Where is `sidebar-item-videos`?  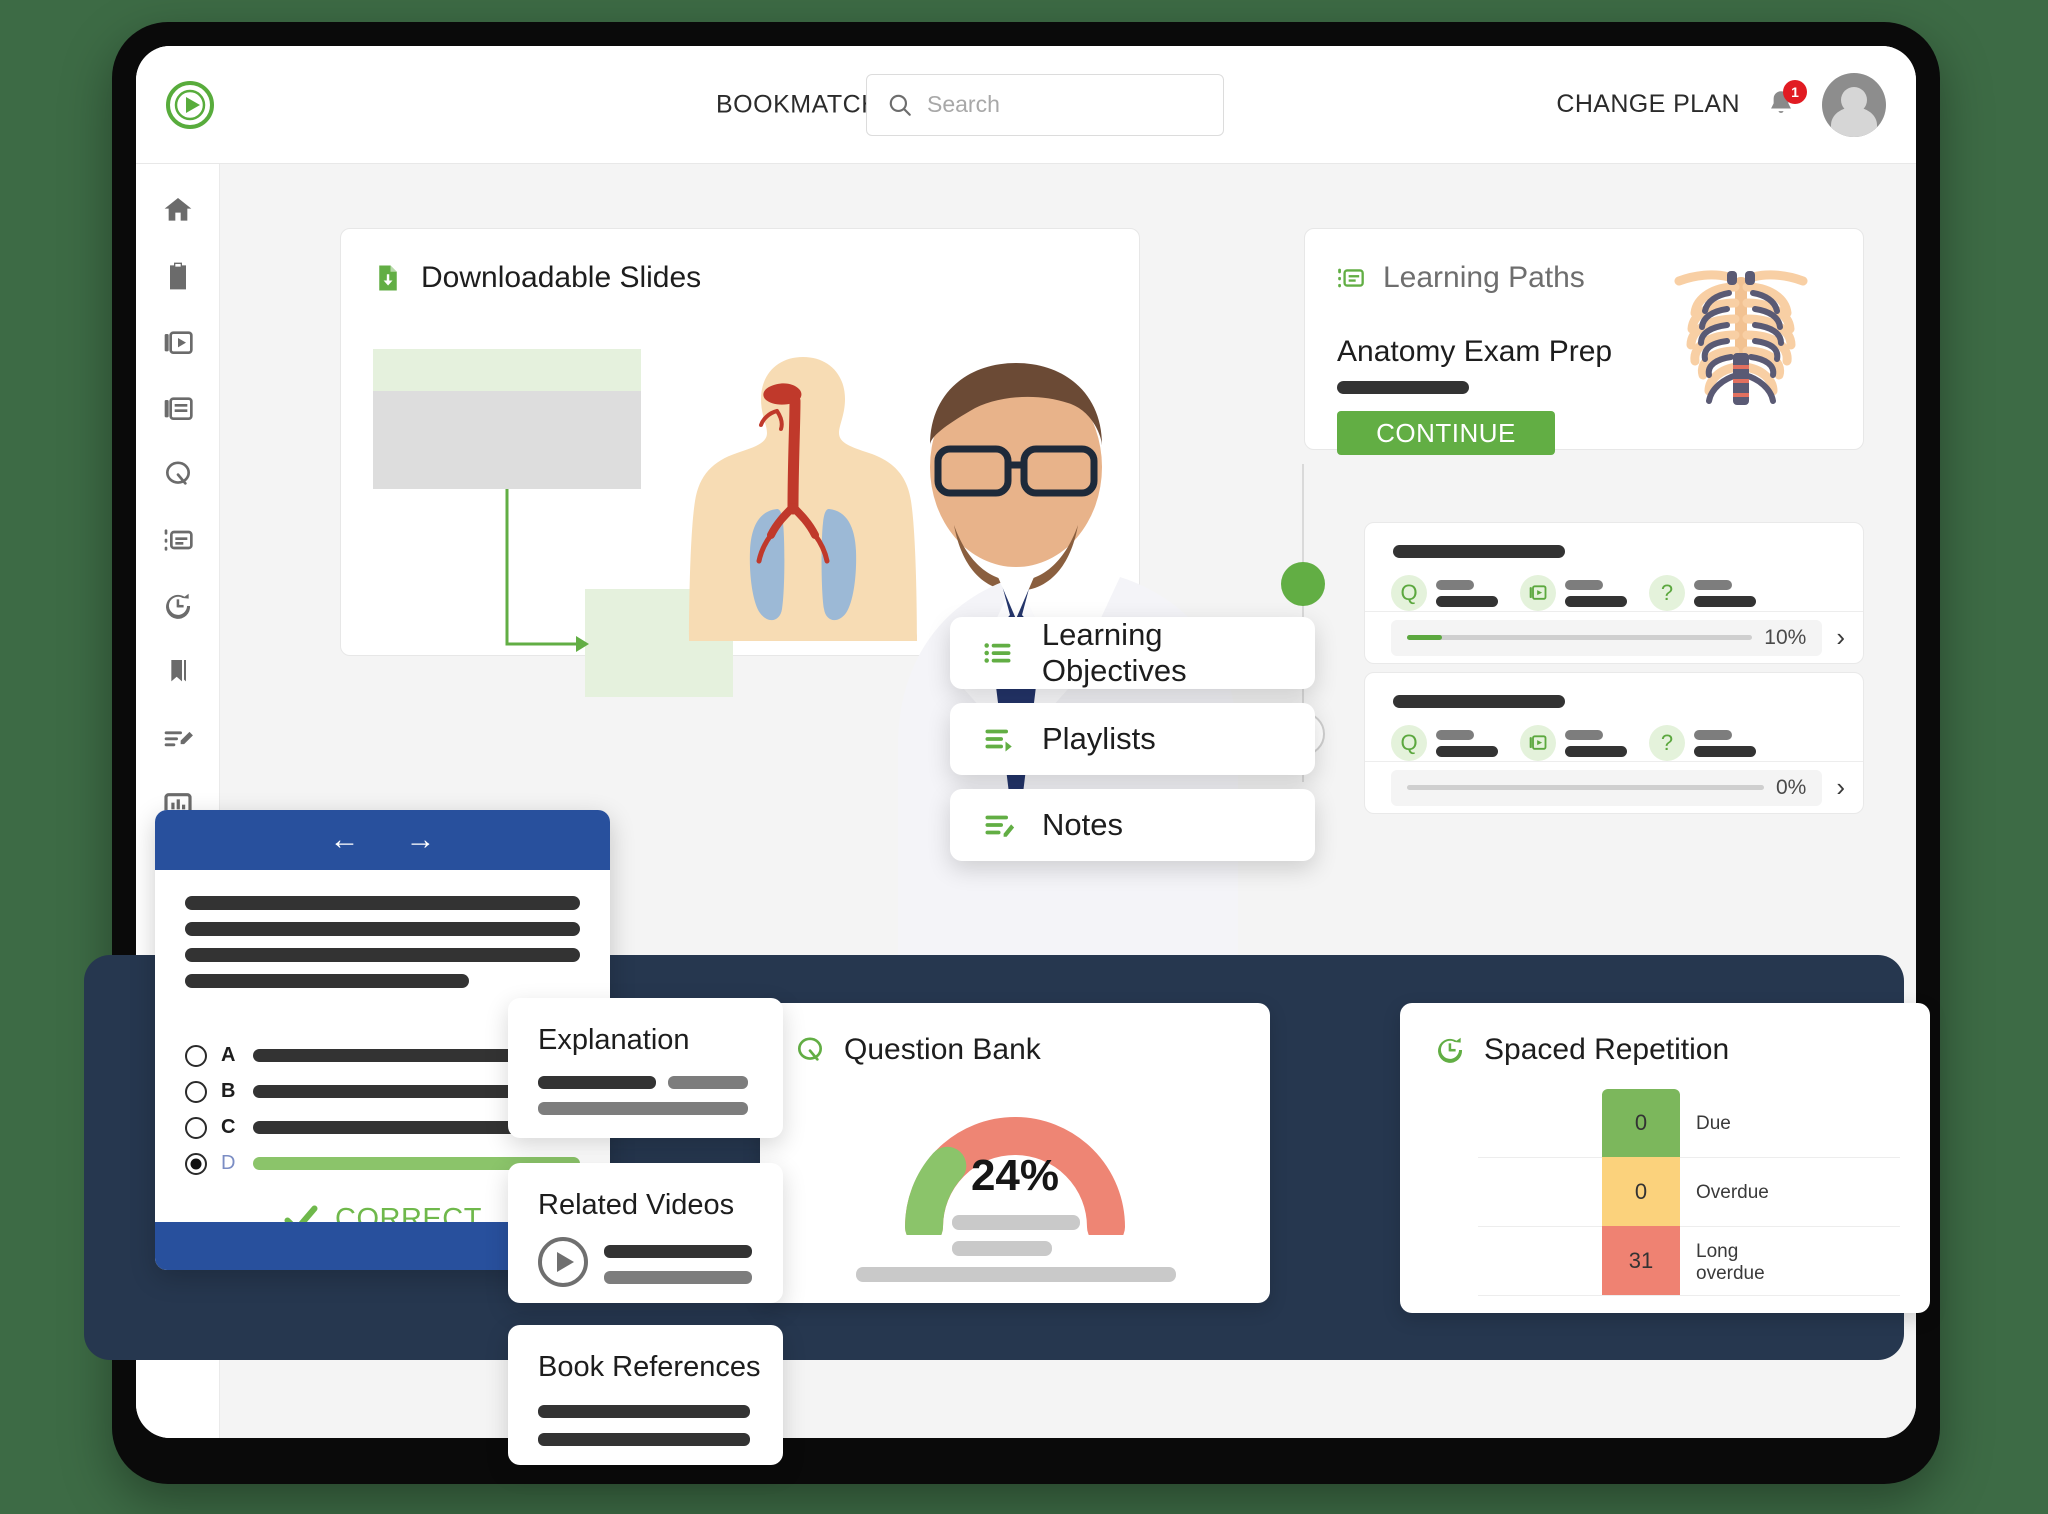
sidebar-item-videos is located at coordinates (178, 342).